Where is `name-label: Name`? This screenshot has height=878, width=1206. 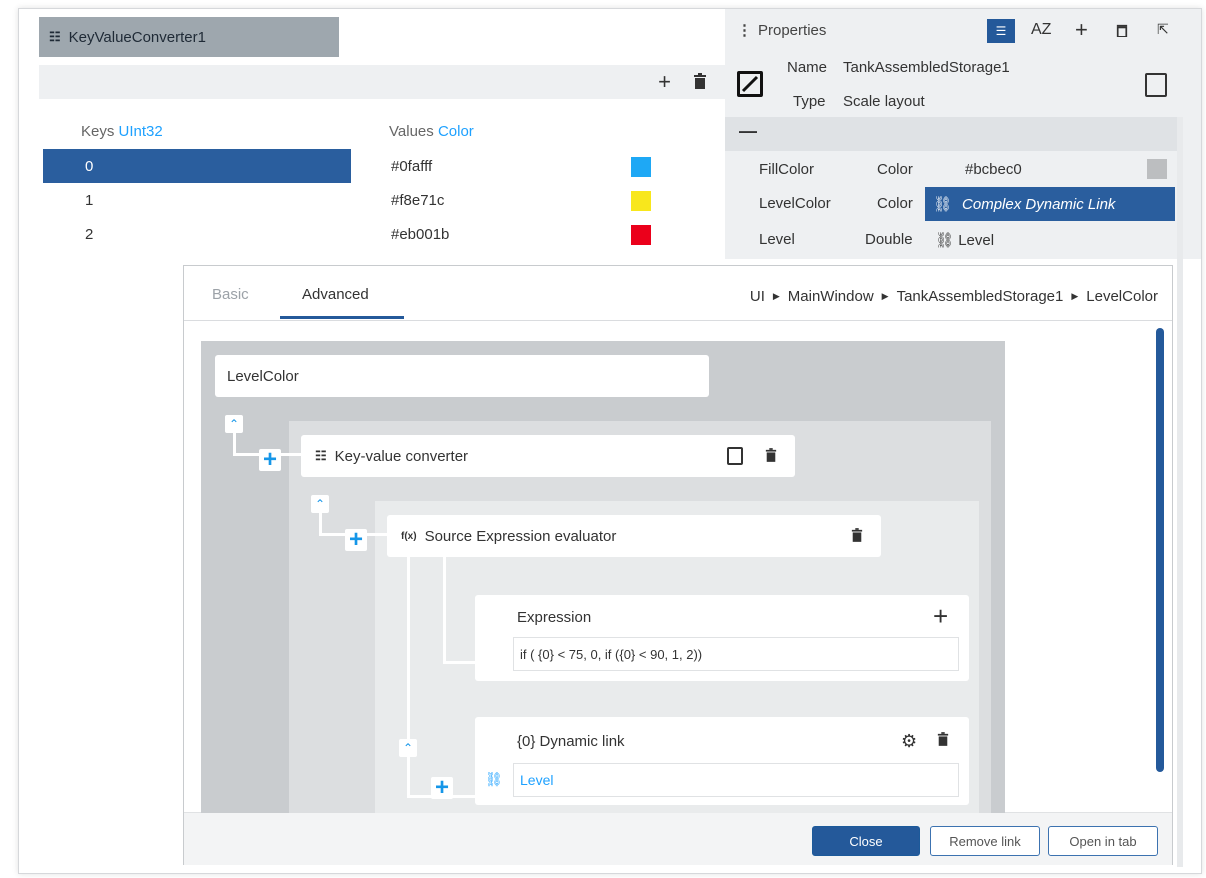 name-label: Name is located at coordinates (807, 67).